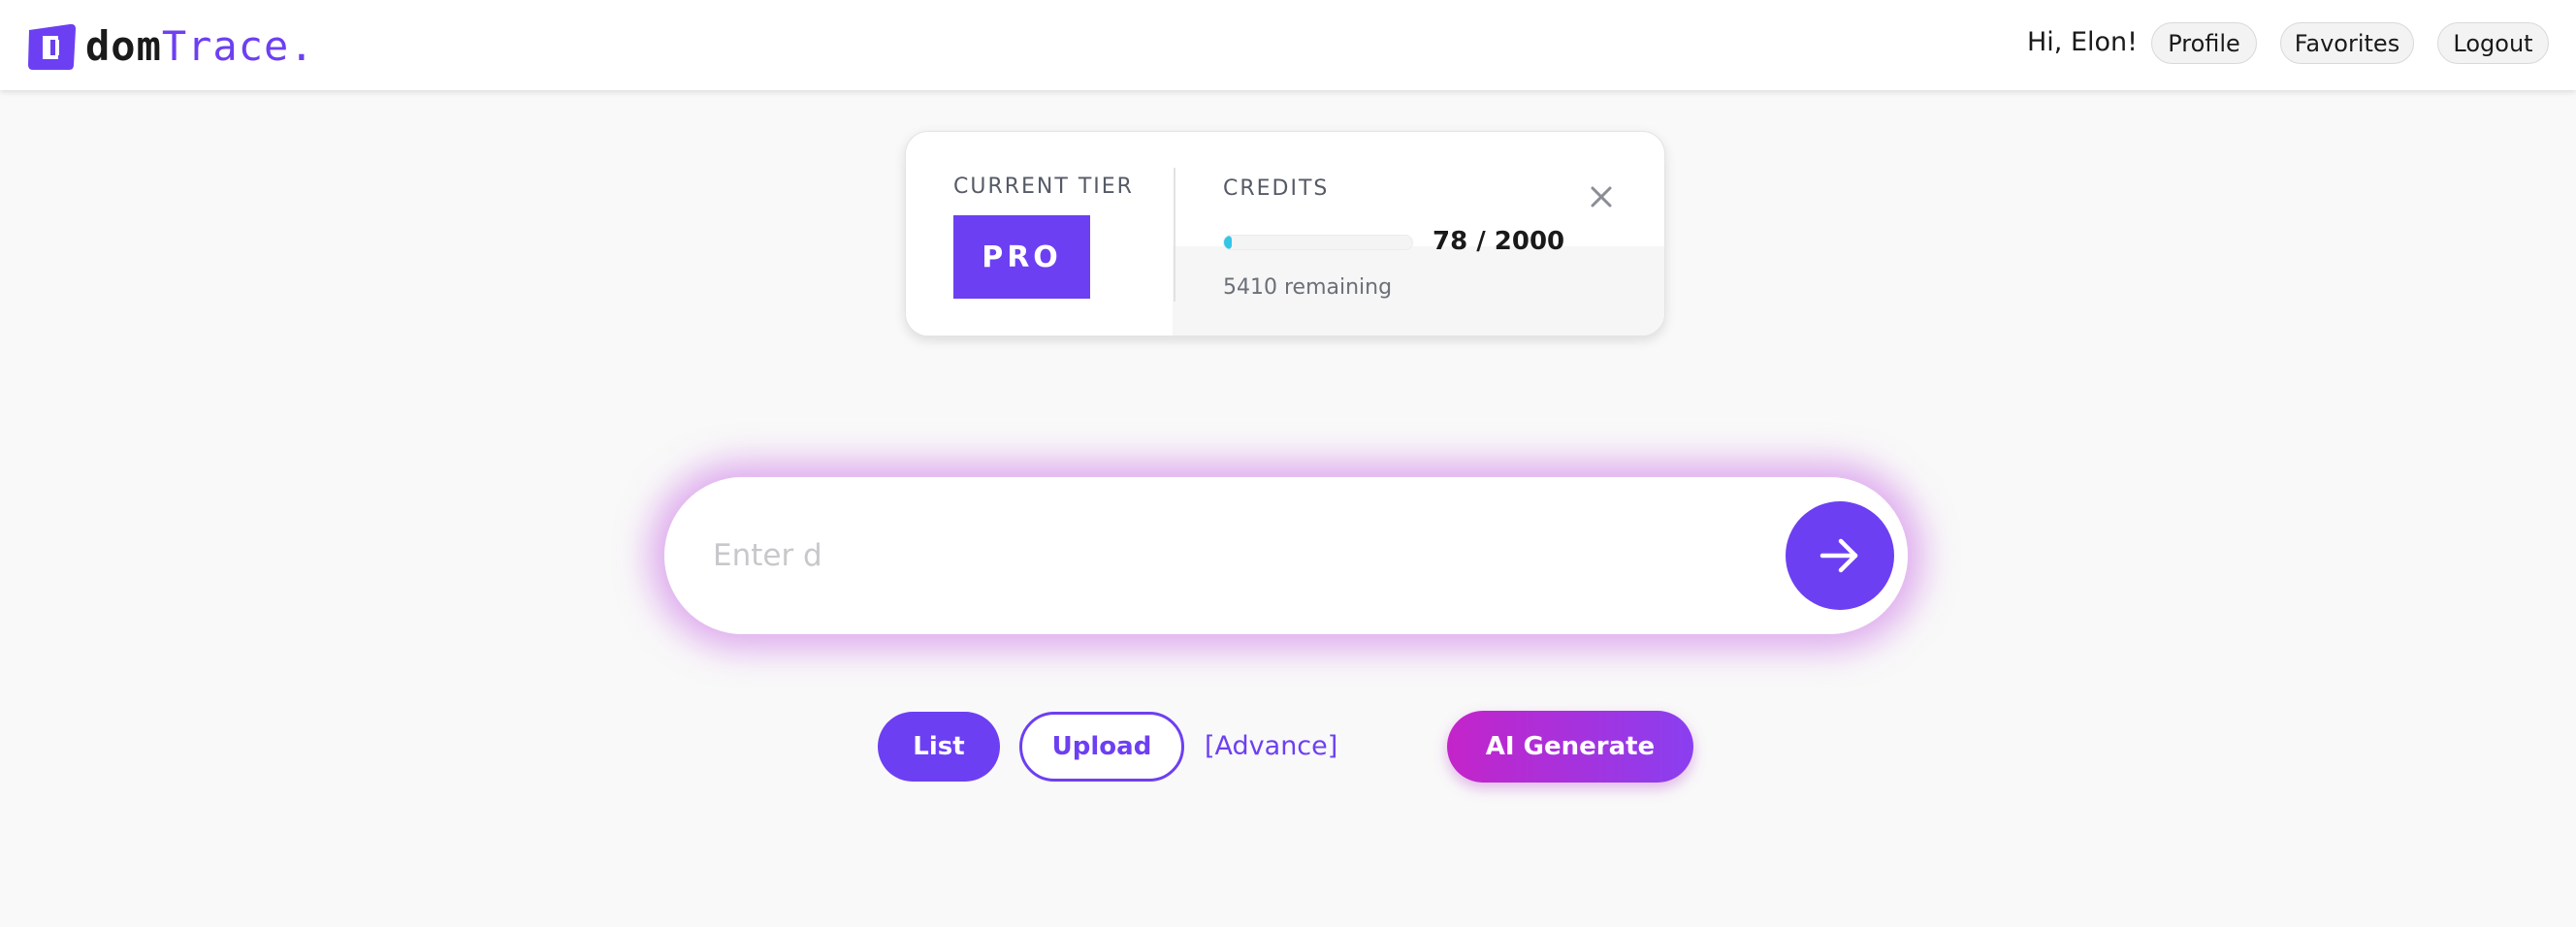 Image resolution: width=2576 pixels, height=927 pixels. I want to click on logo-icon, so click(52, 46).